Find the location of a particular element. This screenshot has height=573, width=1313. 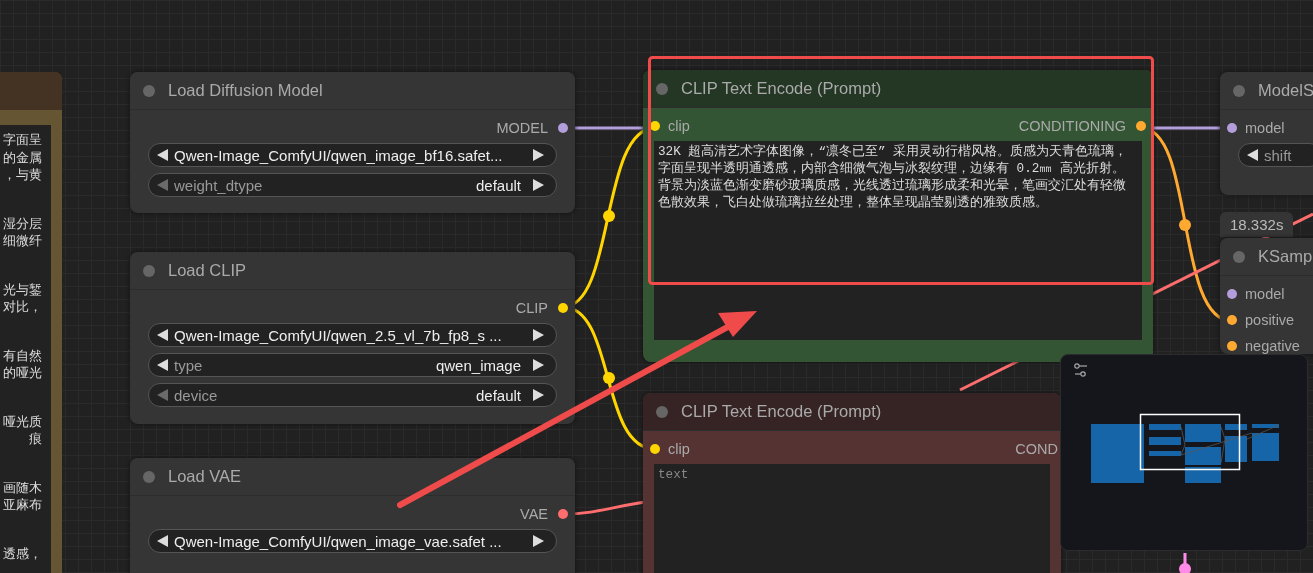

settings-icon is located at coordinates (1081, 370).